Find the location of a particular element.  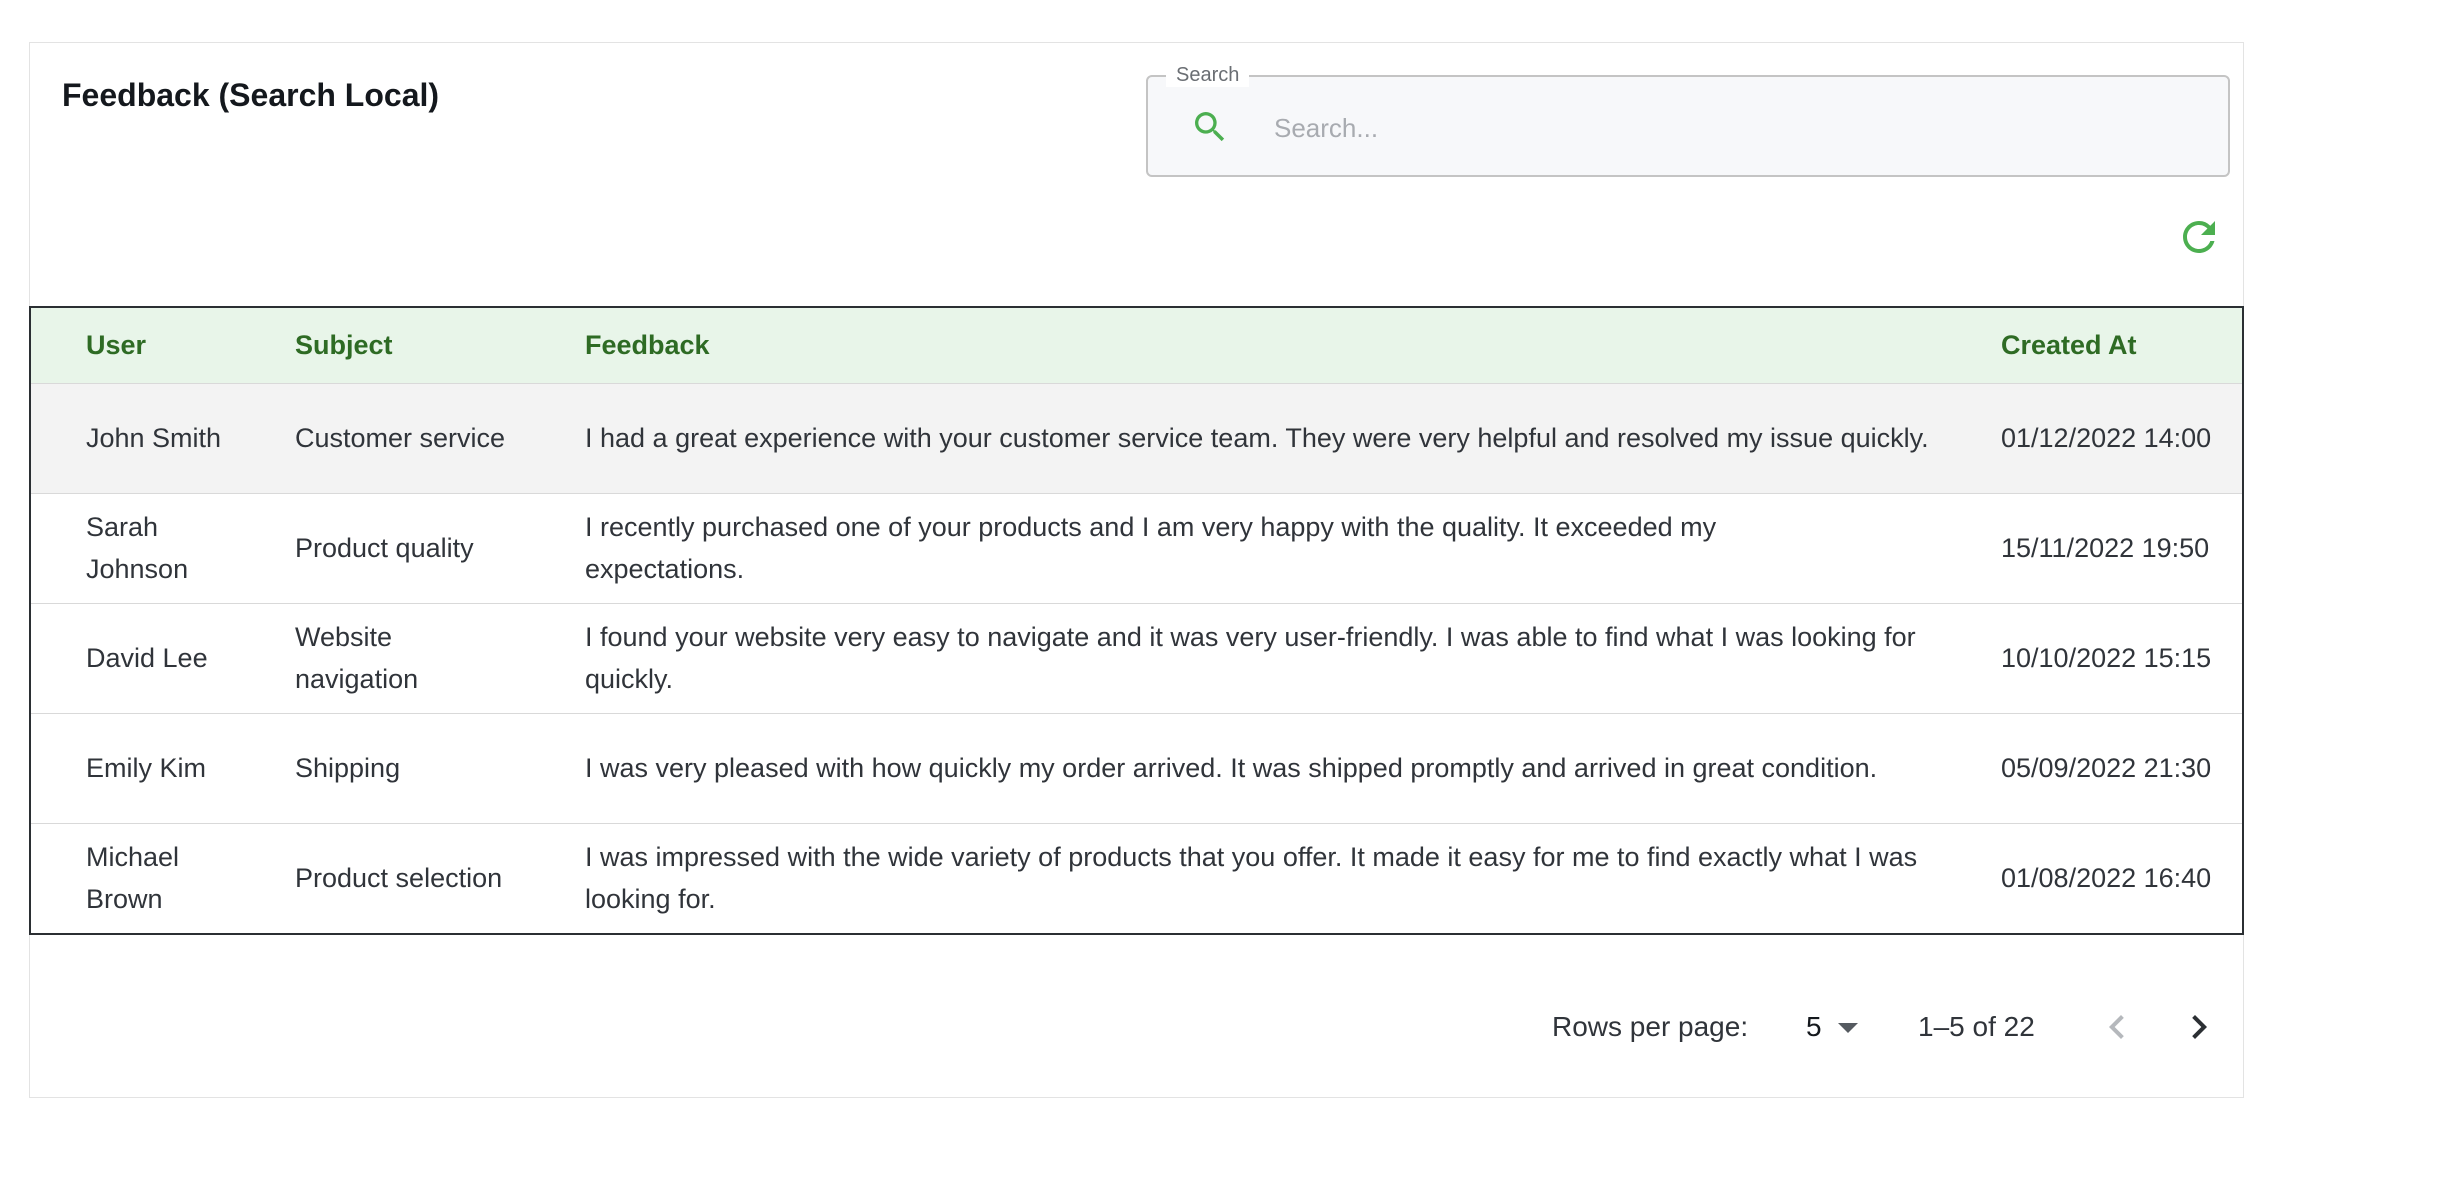

cell-user: Sarah Johnson is located at coordinates (137, 548).